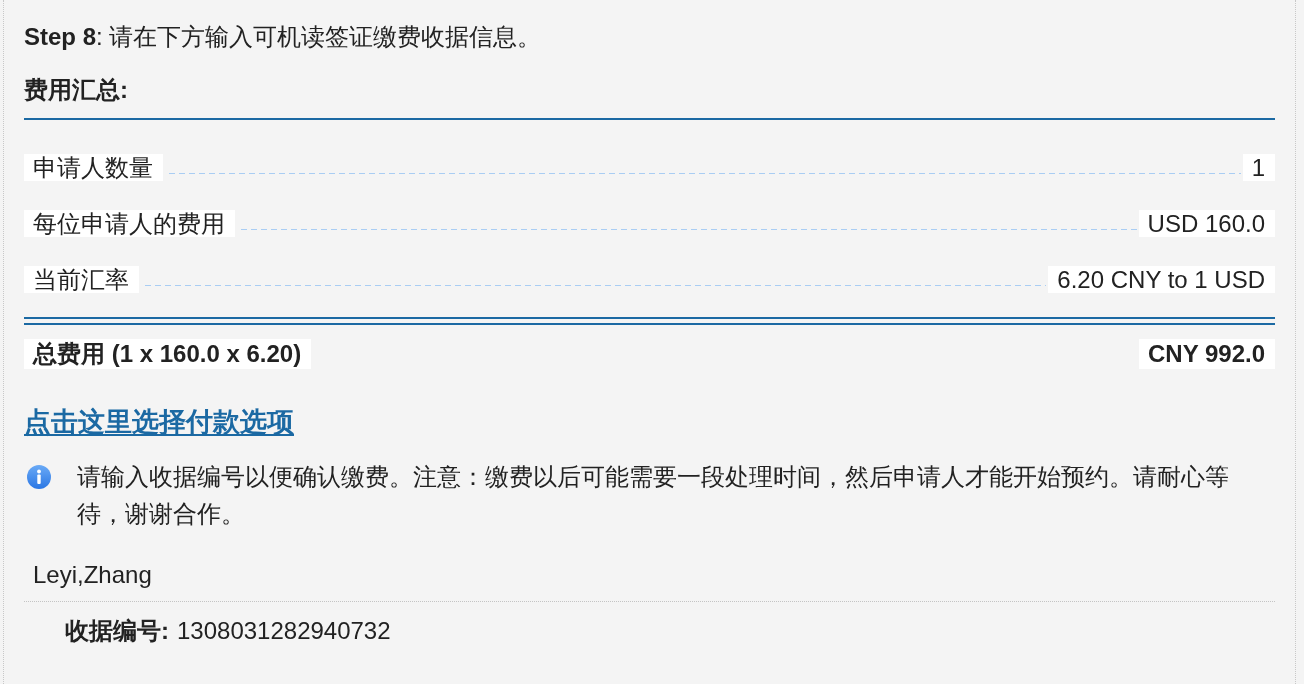 This screenshot has height=684, width=1304. What do you see at coordinates (129, 223) in the screenshot?
I see `fee-label: 每位申请人的费用` at bounding box center [129, 223].